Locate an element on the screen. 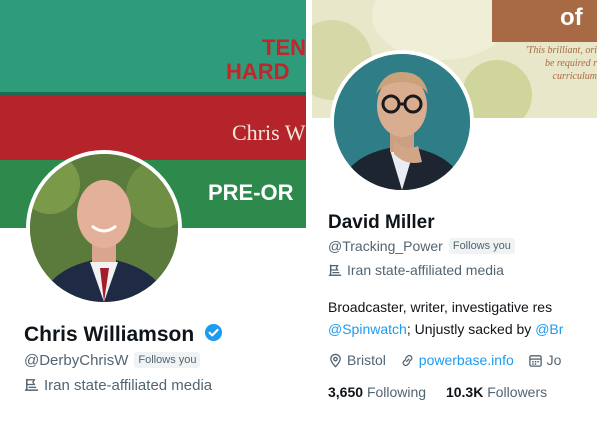 Image resolution: width=597 pixels, height=448 pixels. followers-count: 10.3K is located at coordinates (464, 392).